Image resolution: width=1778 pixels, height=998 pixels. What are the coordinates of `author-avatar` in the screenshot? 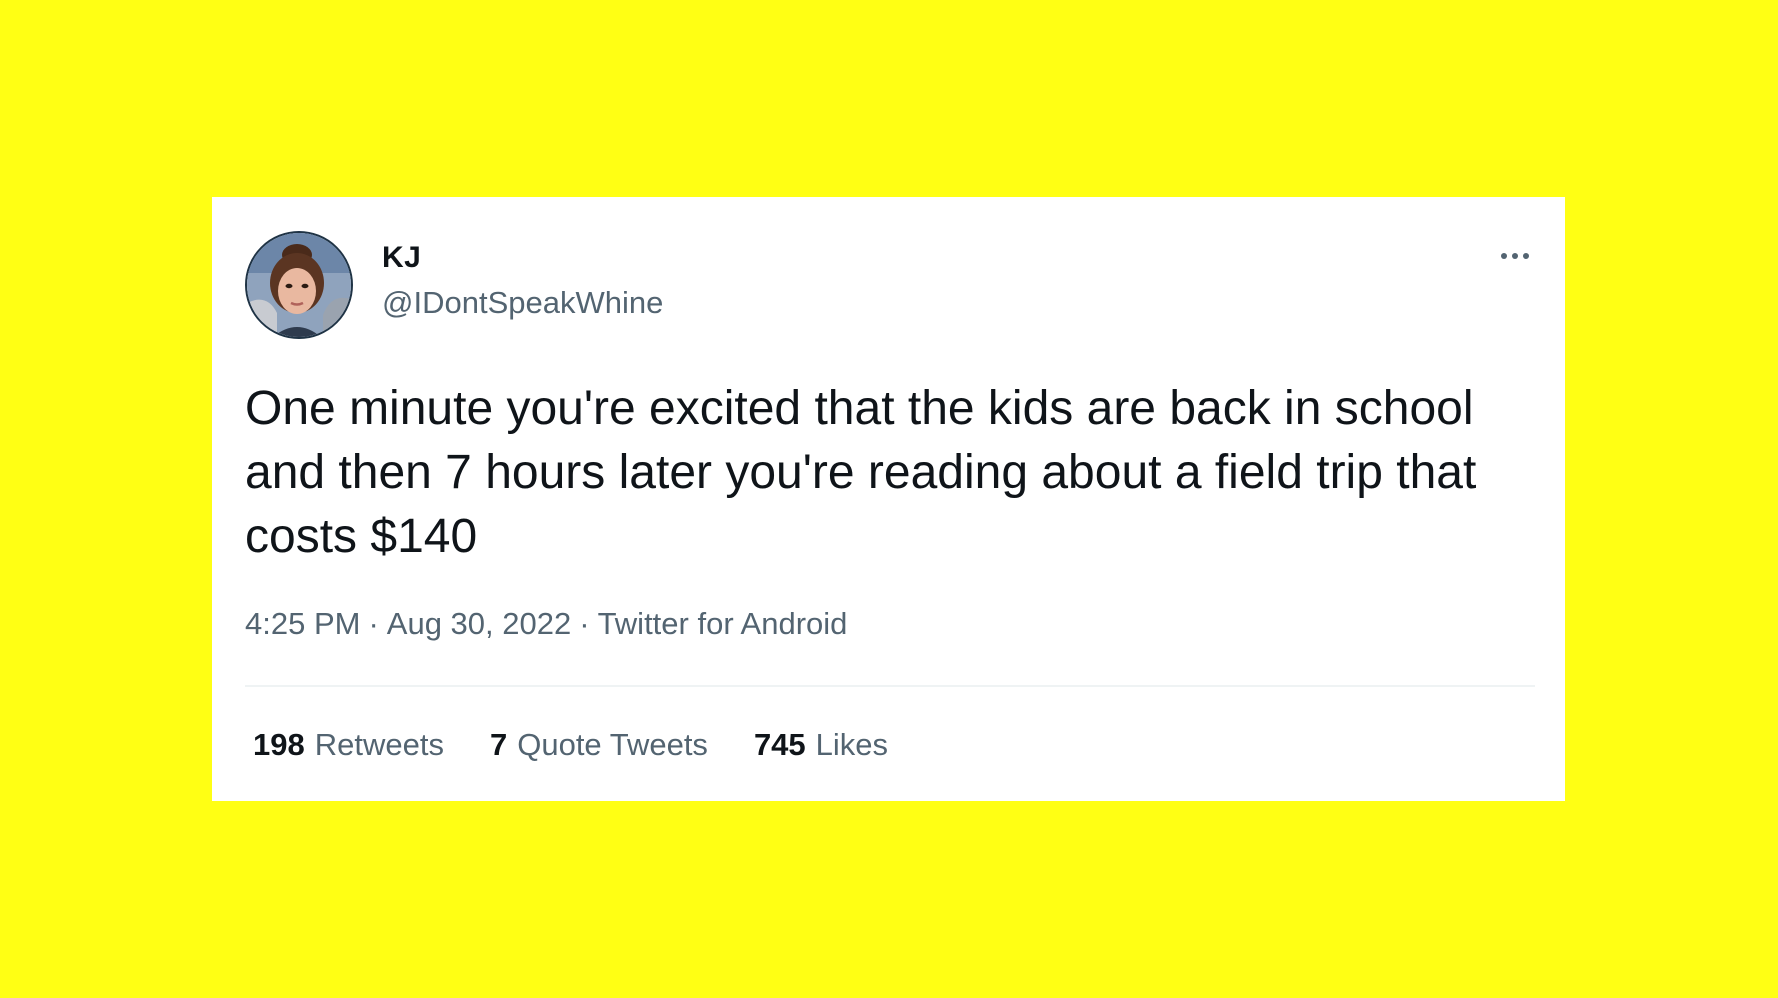 It's located at (299, 285).